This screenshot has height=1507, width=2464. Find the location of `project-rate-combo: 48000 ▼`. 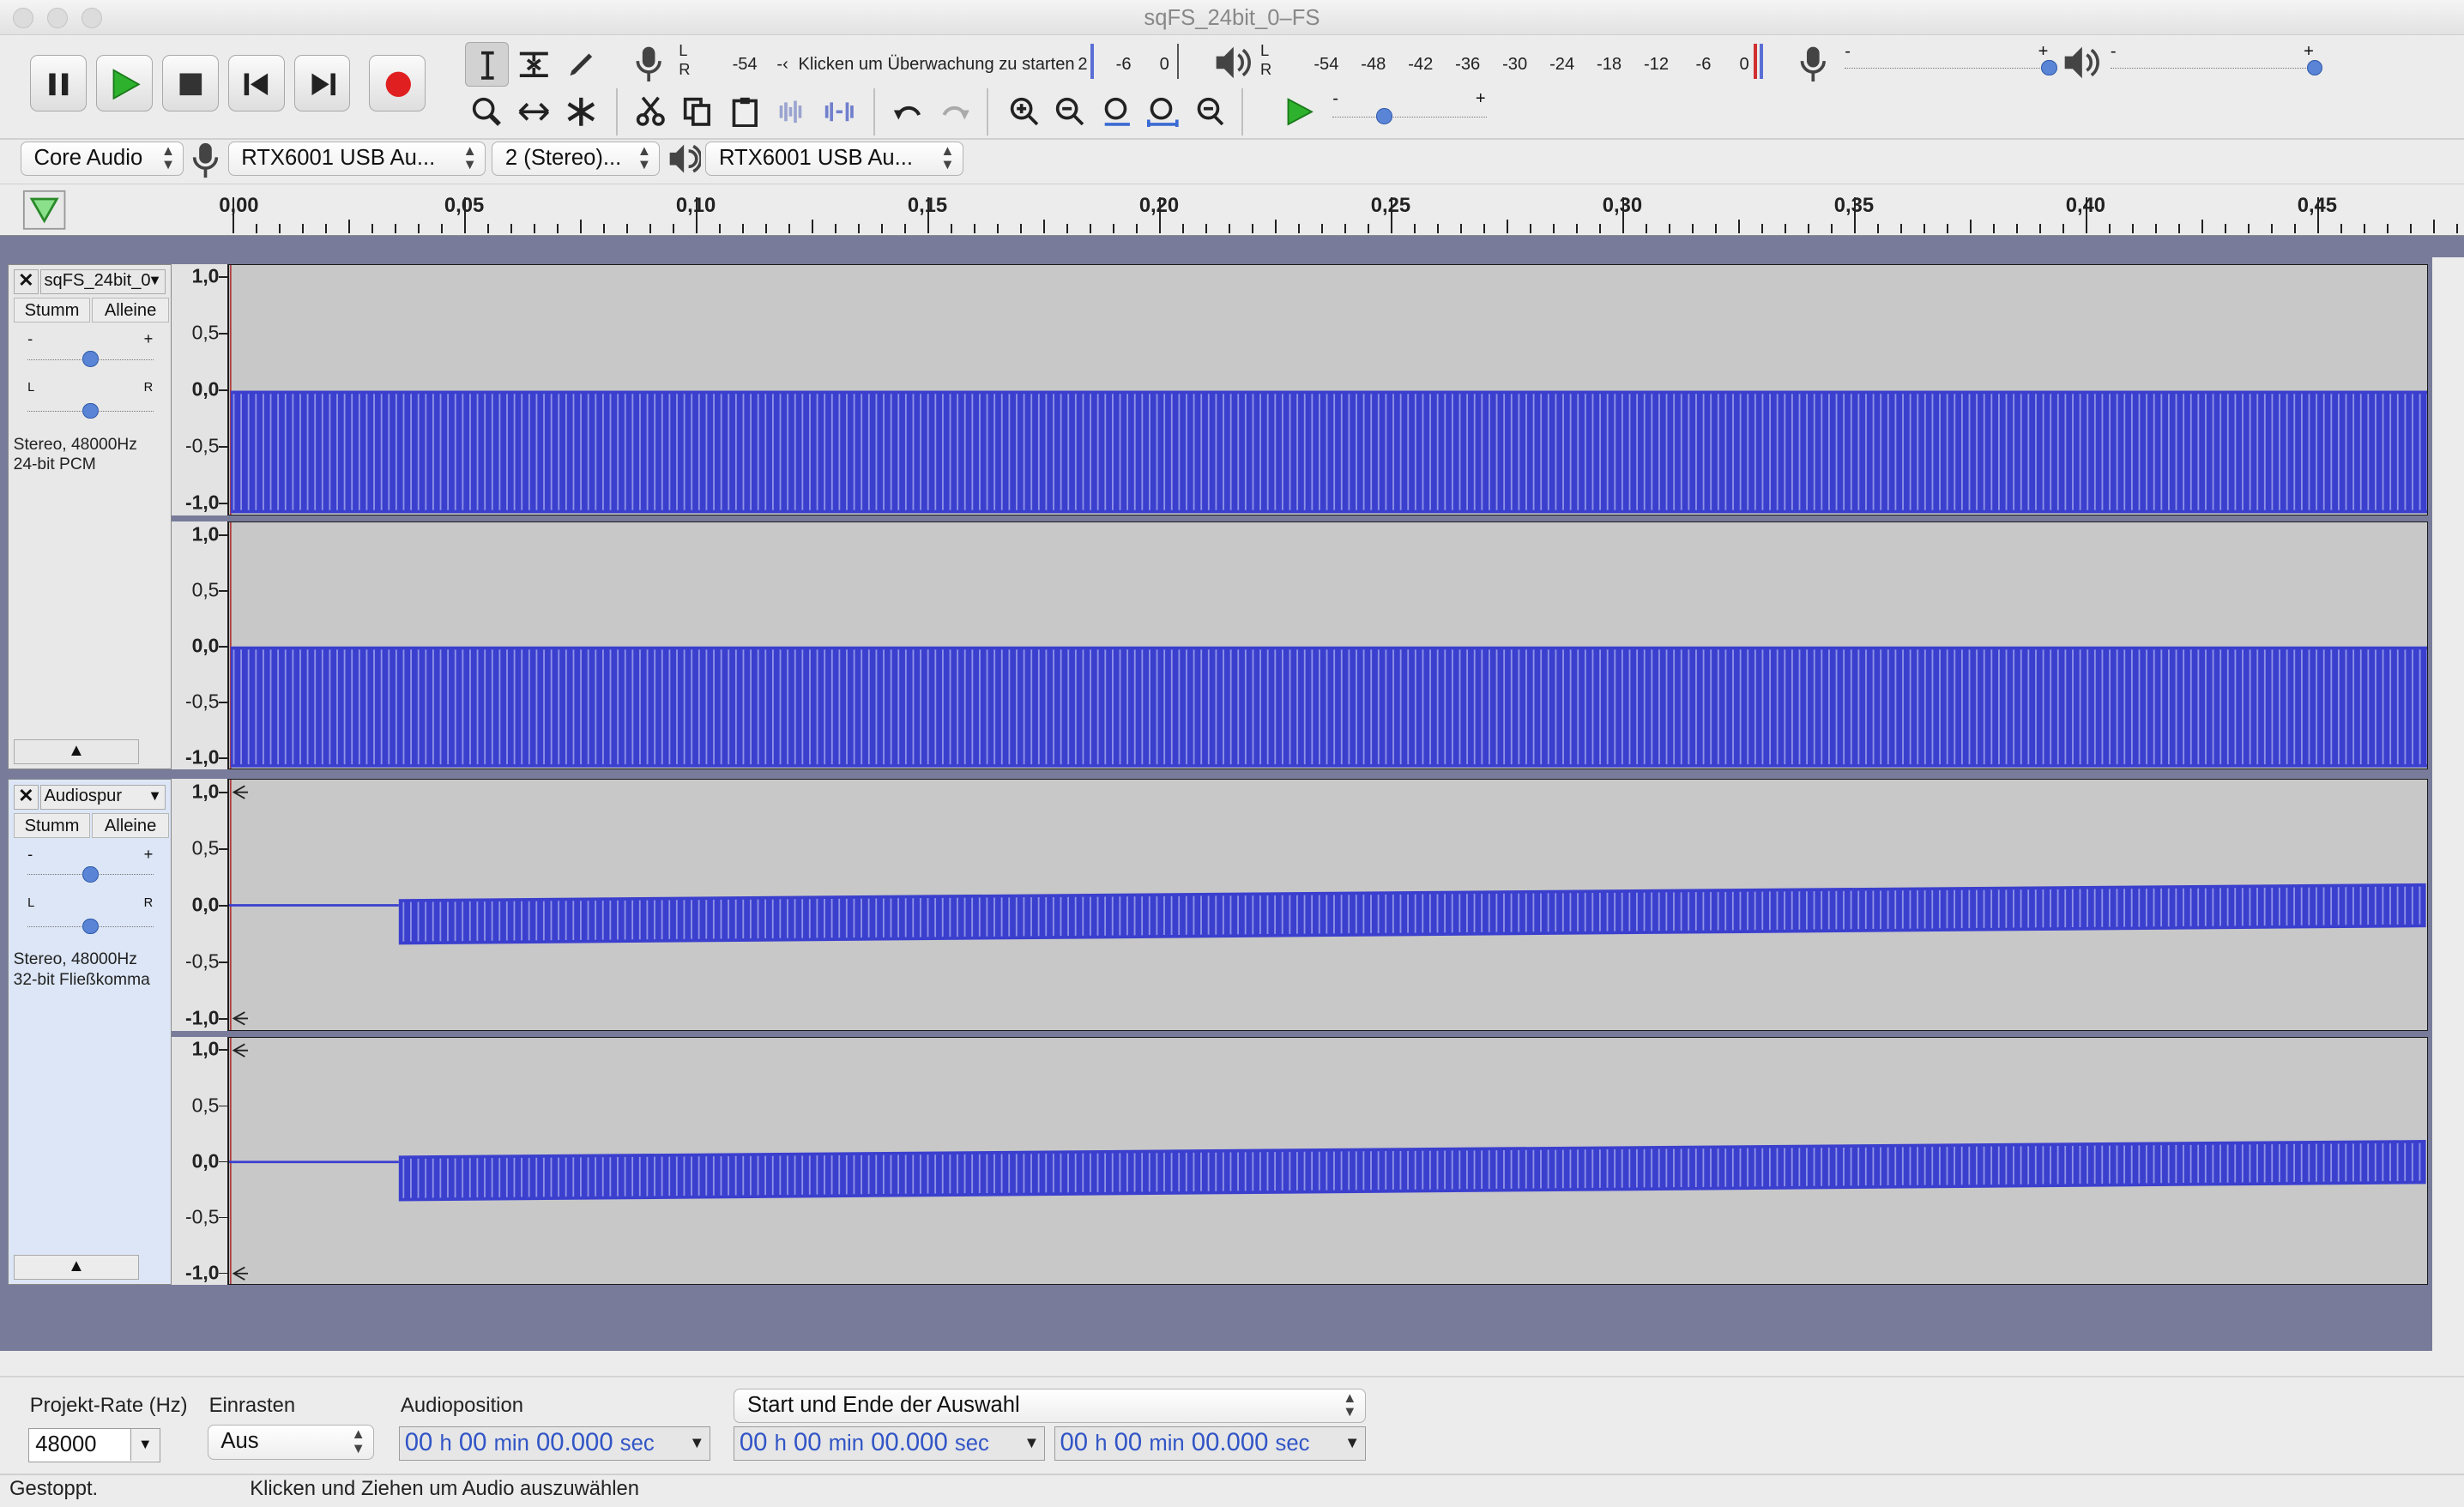

project-rate-combo: 48000 ▼ is located at coordinates (93, 1445).